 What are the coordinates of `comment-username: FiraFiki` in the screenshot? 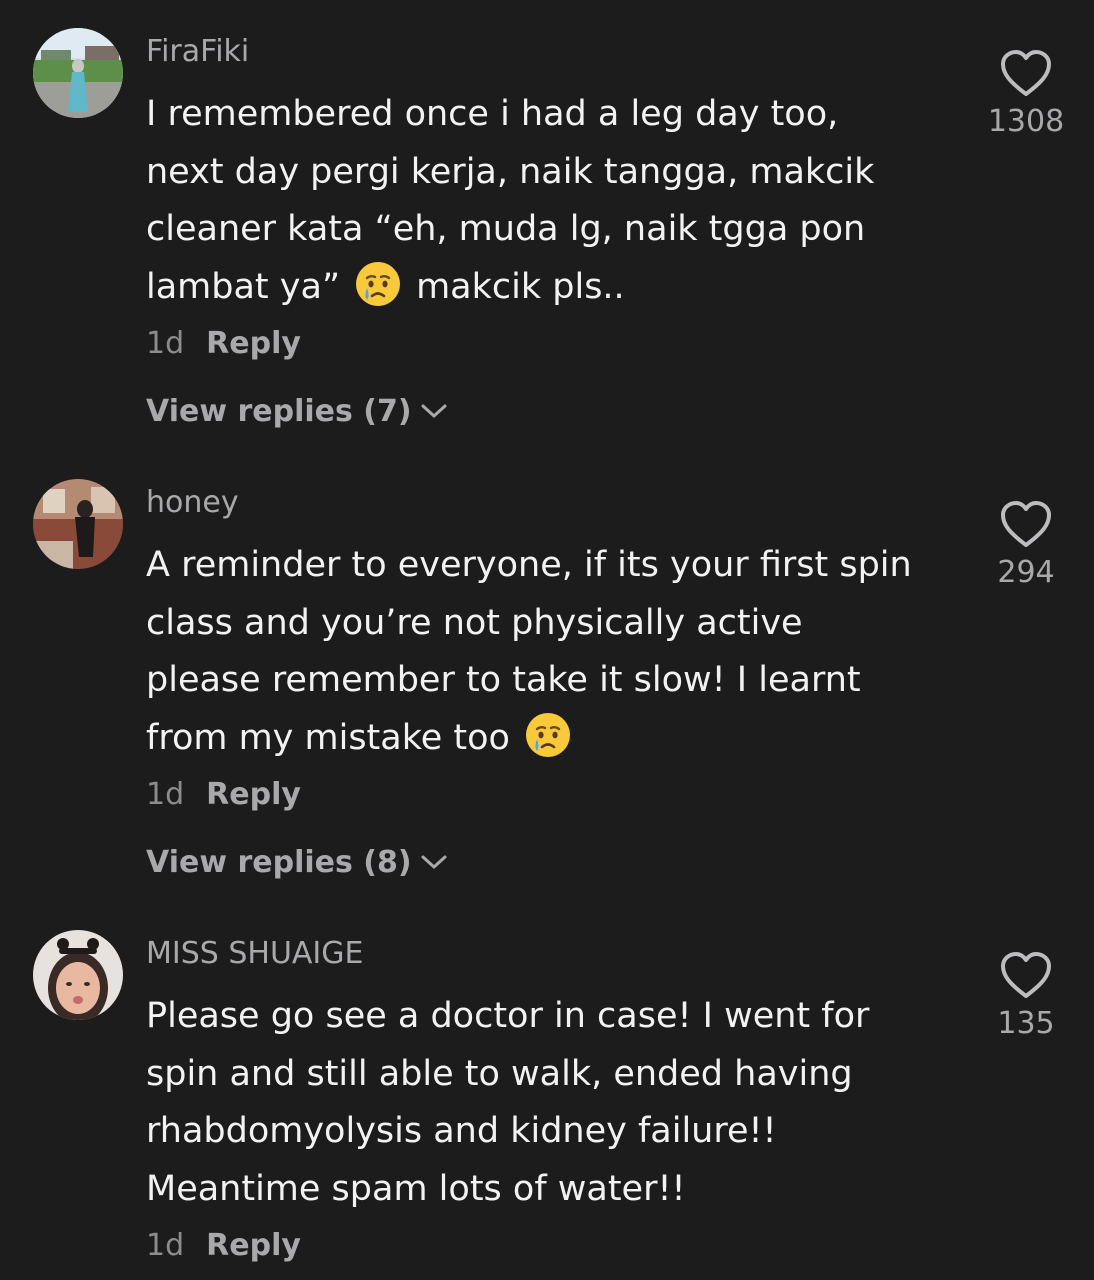 It's located at (197, 52).